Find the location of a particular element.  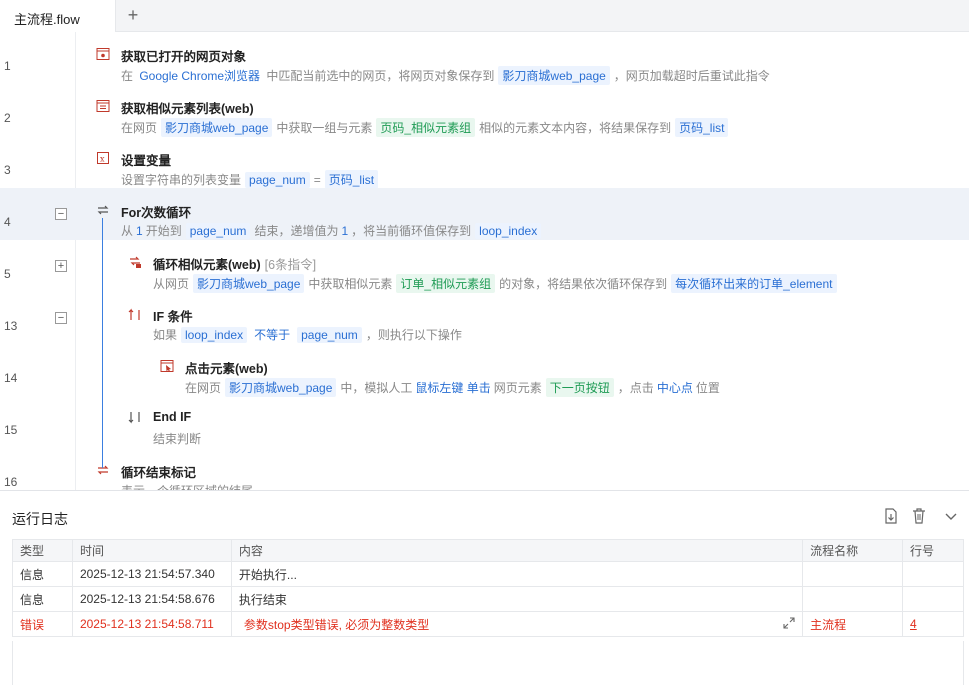

step-title: 点击元素(web) is located at coordinates (226, 367).